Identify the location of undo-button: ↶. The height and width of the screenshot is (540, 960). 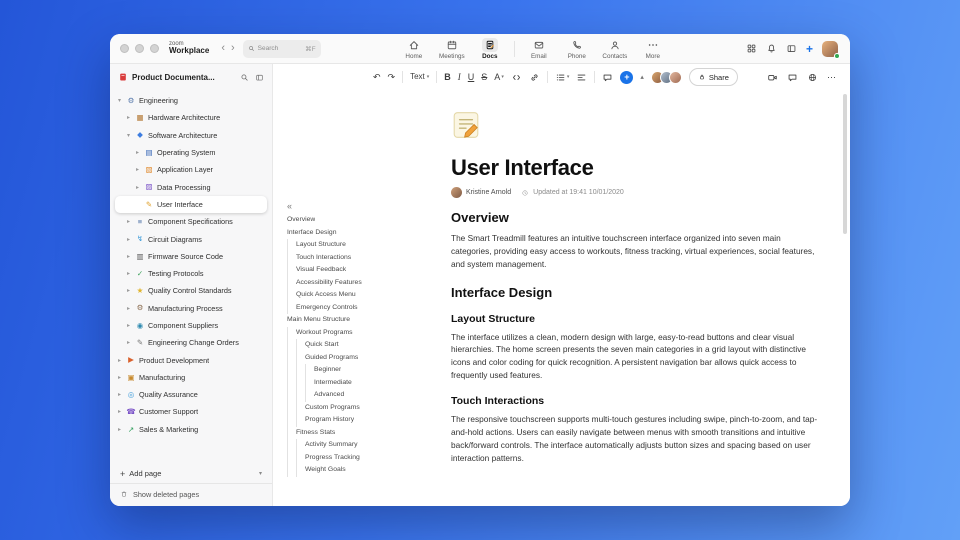
(377, 77).